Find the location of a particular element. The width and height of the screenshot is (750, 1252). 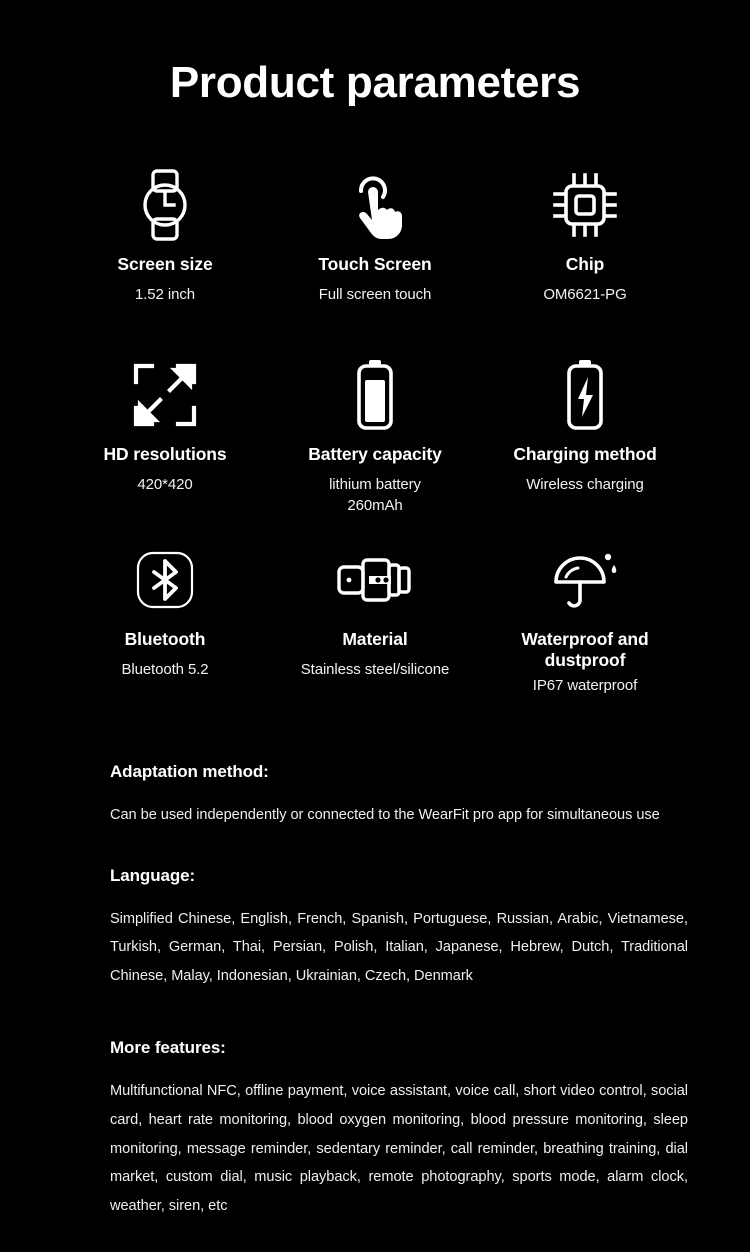

spec-item-charging-method: Charging method Wireless charging is located at coordinates (585, 450).